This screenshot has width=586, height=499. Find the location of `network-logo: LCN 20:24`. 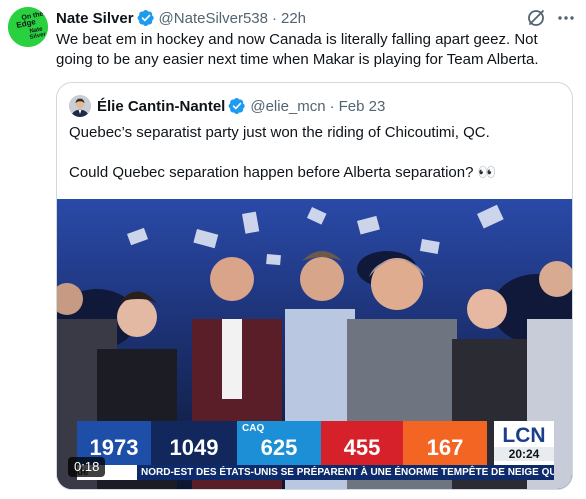

network-logo: LCN 20:24 is located at coordinates (524, 443).